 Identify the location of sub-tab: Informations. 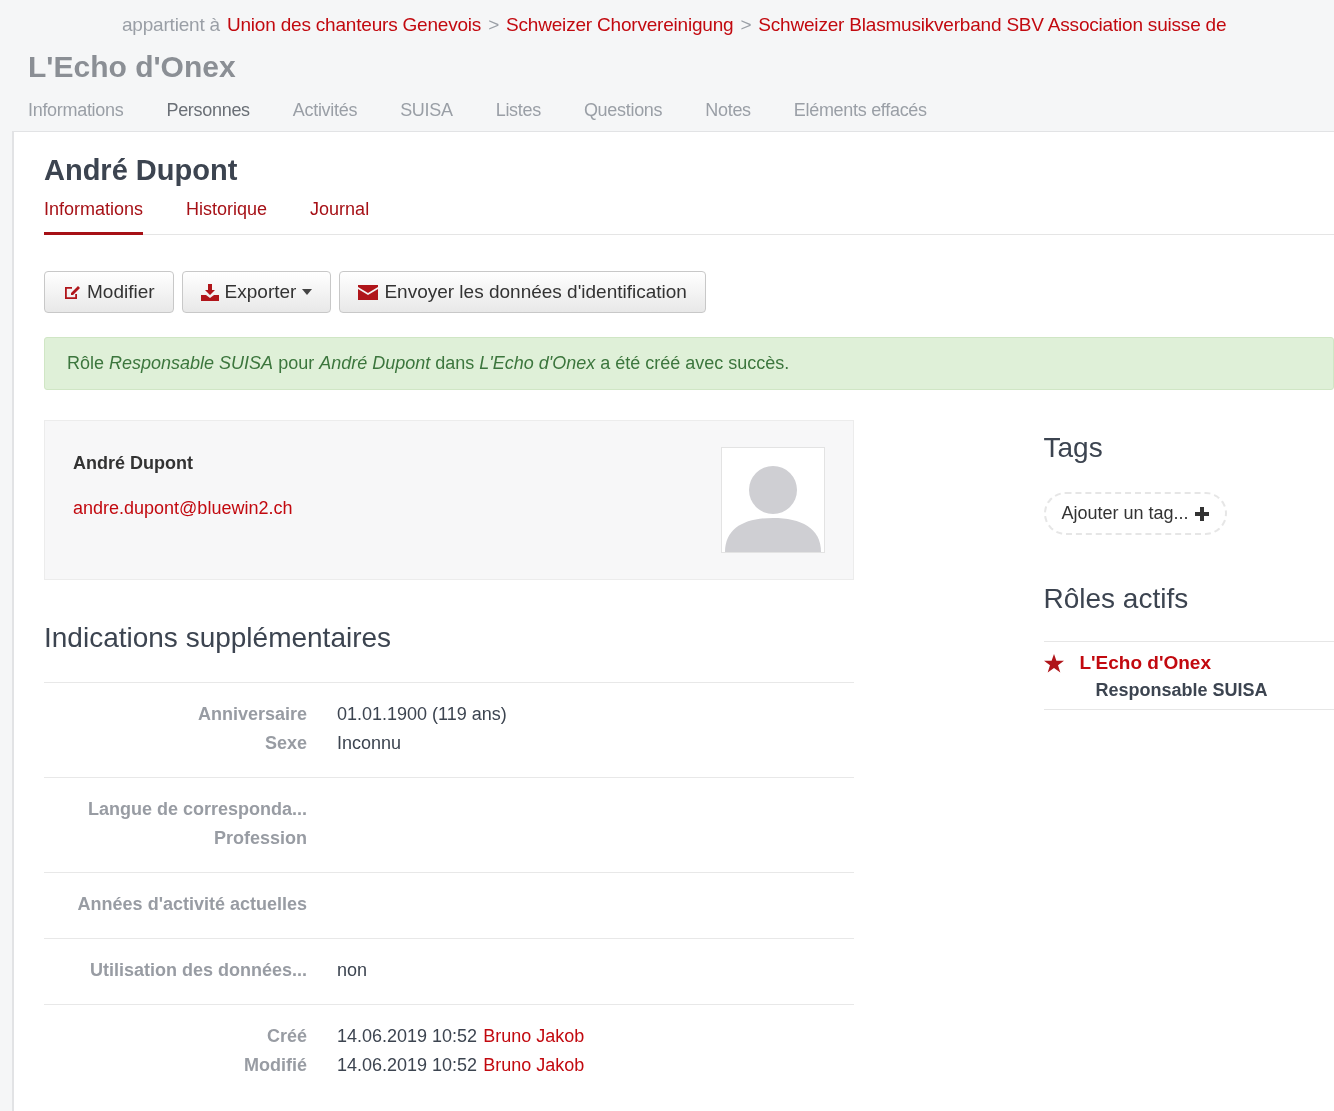
(94, 217).